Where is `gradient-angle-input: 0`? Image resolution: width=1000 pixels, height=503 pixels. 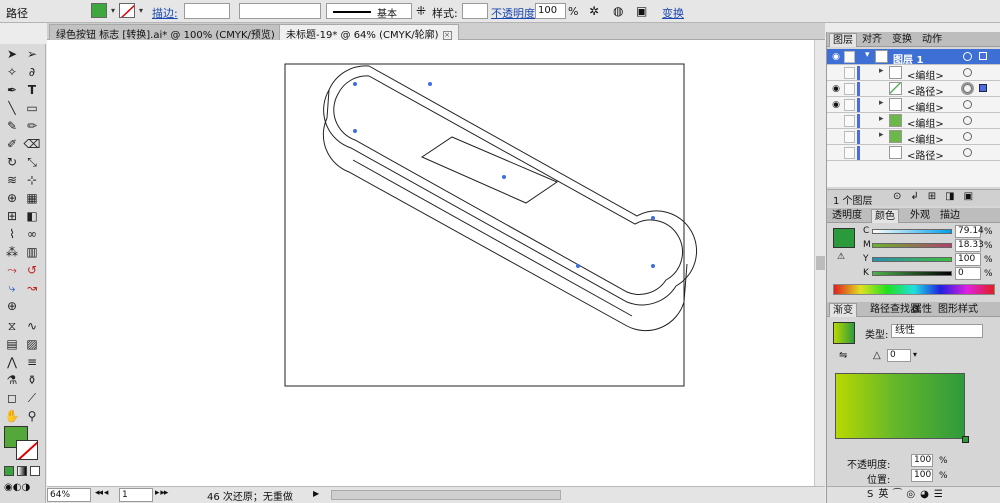 gradient-angle-input: 0 is located at coordinates (899, 355).